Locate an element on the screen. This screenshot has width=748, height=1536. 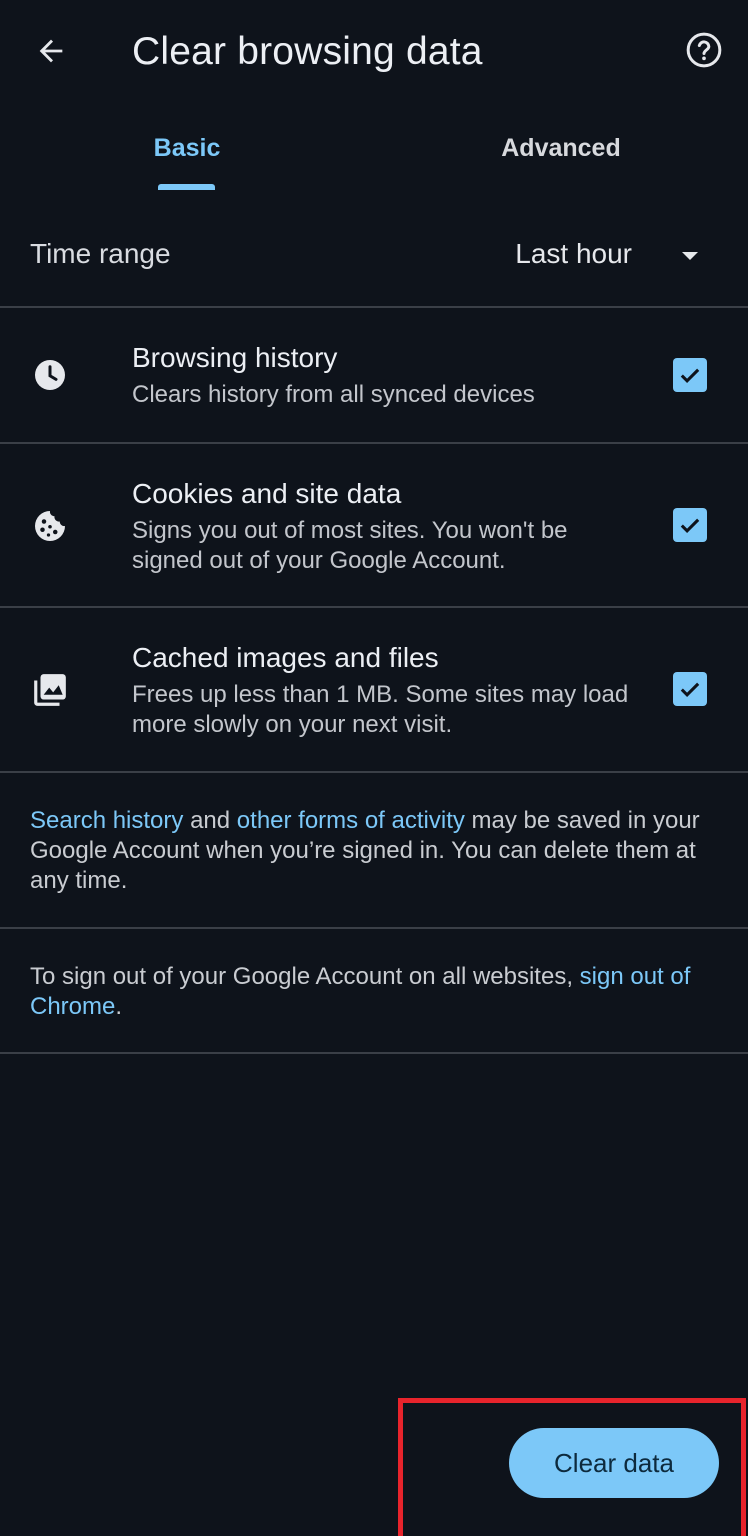
browsing-history-checkbox is located at coordinates (690, 375).